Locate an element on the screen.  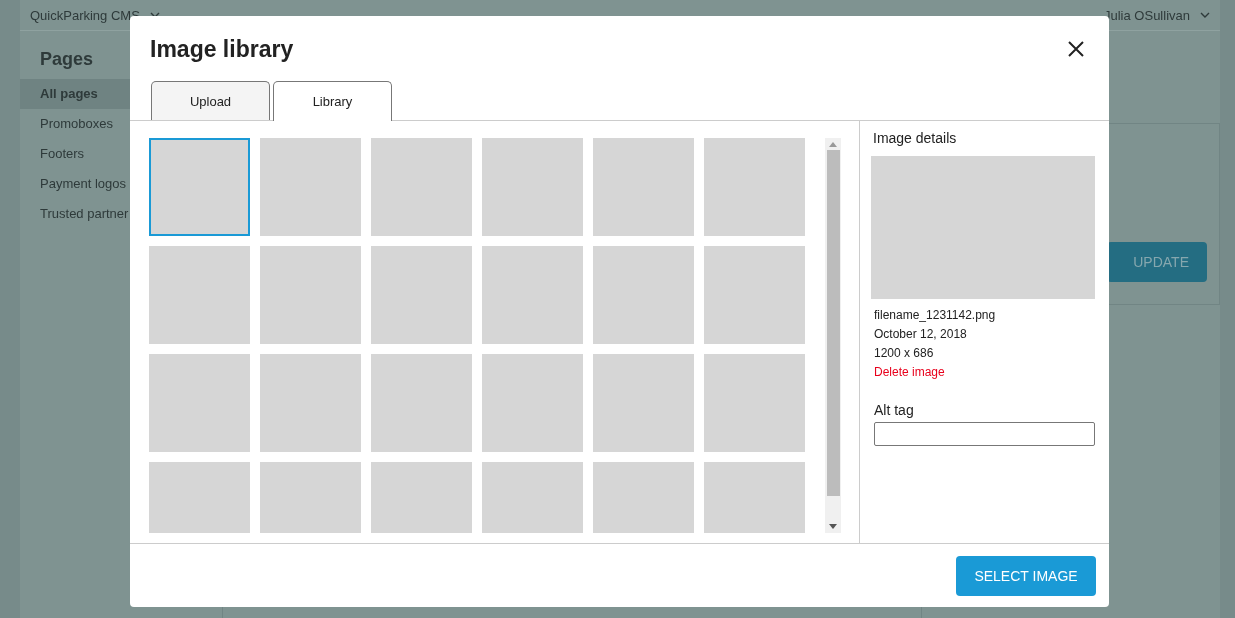
scroll-up-icon is located at coordinates (833, 144).